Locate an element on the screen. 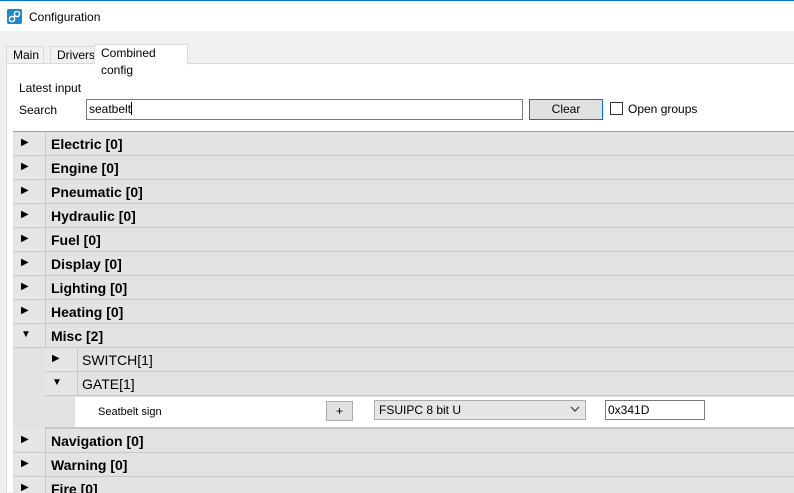 This screenshot has width=794, height=493. group-label: Navigation [0] is located at coordinates (97, 441).